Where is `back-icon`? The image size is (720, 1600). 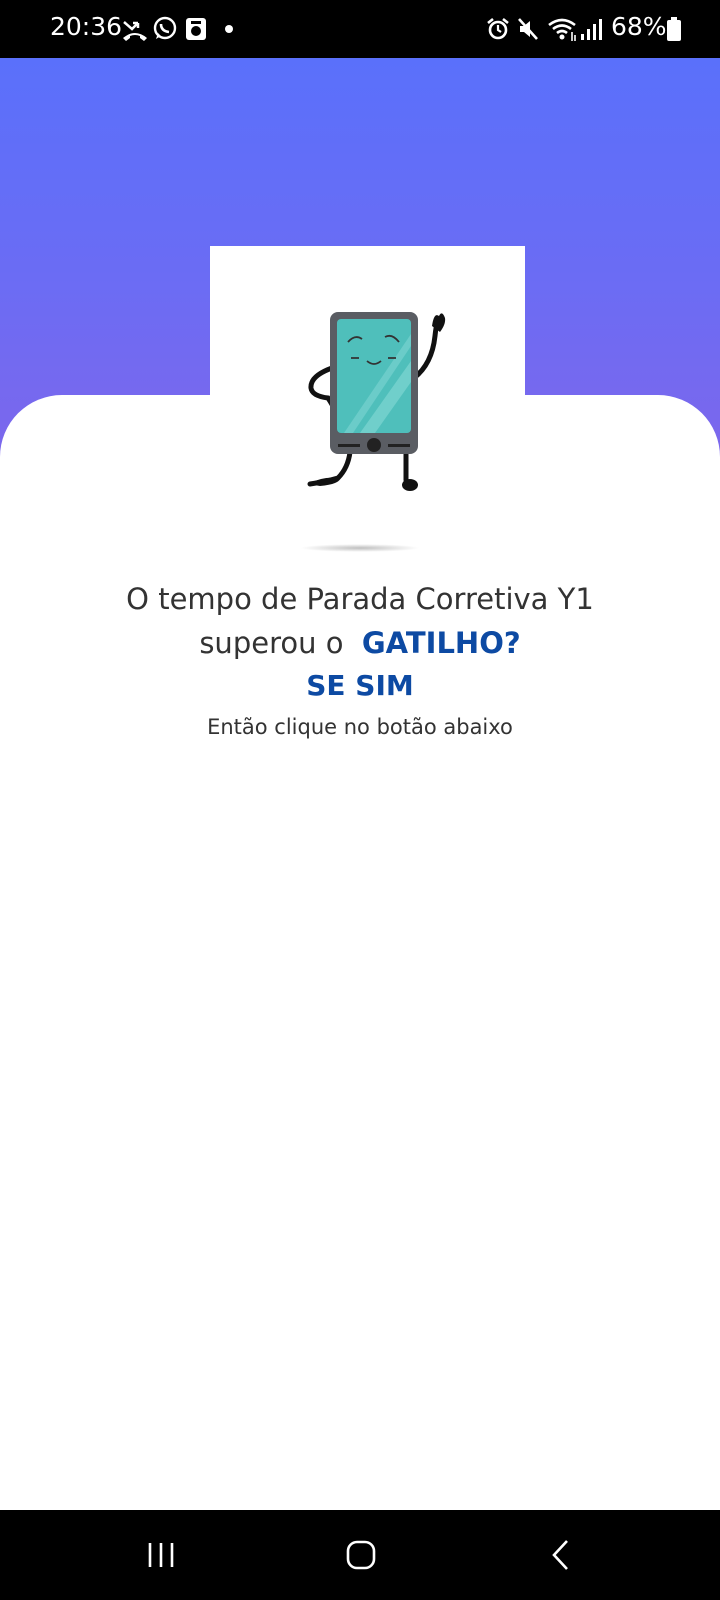 back-icon is located at coordinates (560, 1555).